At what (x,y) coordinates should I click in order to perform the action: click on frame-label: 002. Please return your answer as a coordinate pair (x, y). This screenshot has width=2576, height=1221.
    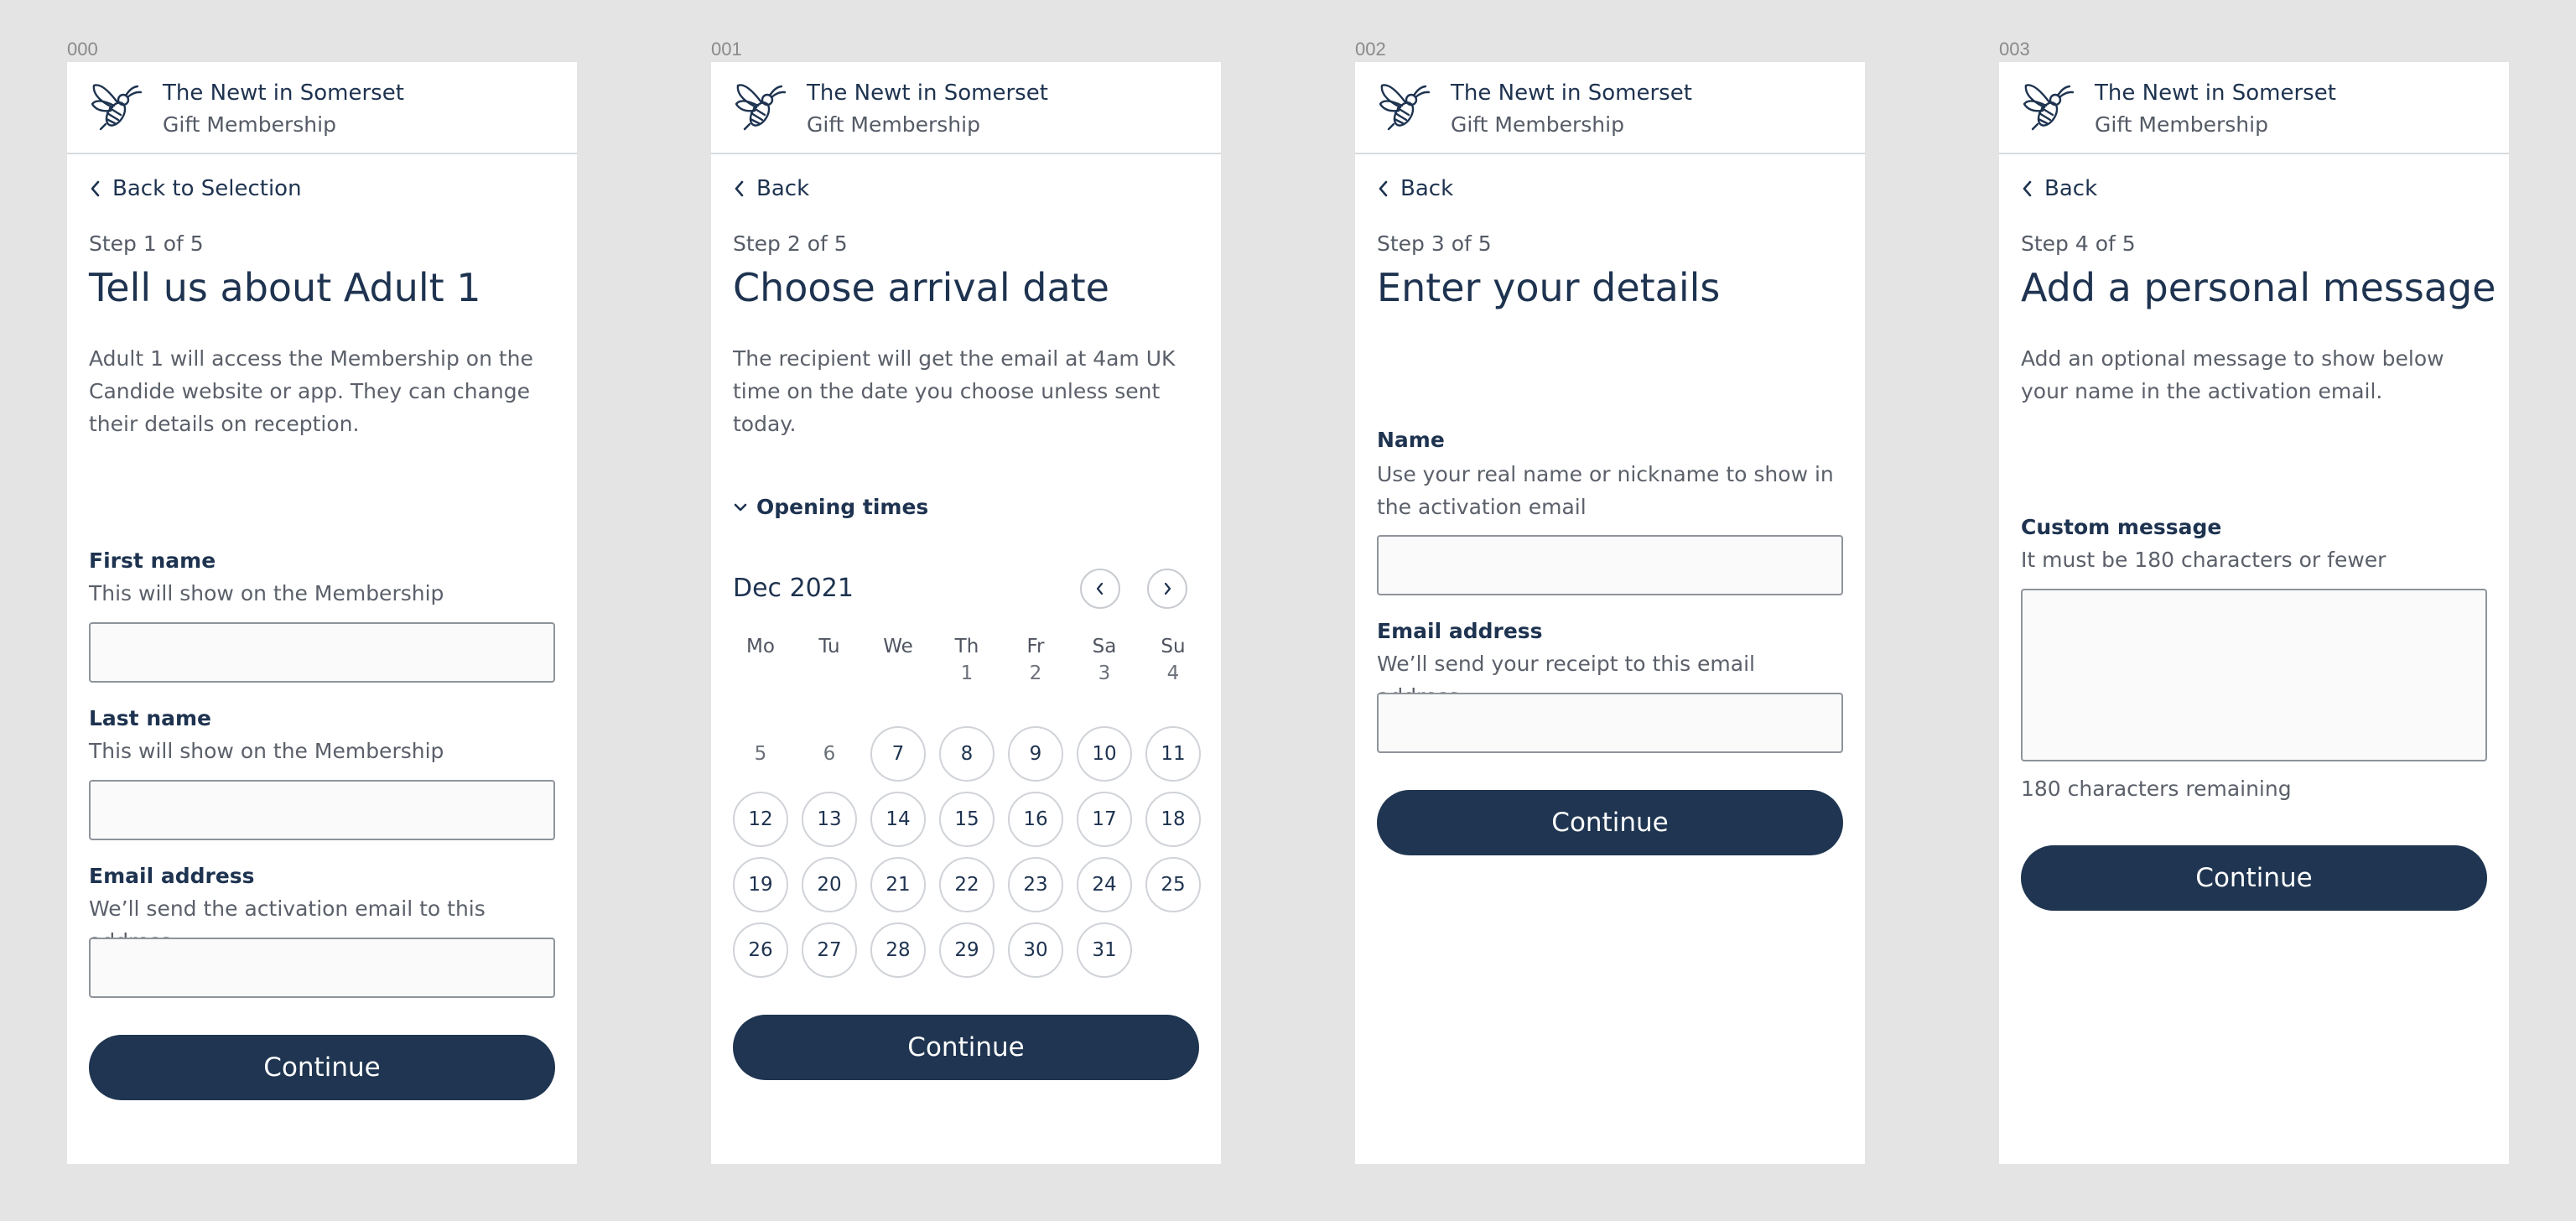
    Looking at the image, I should click on (1370, 50).